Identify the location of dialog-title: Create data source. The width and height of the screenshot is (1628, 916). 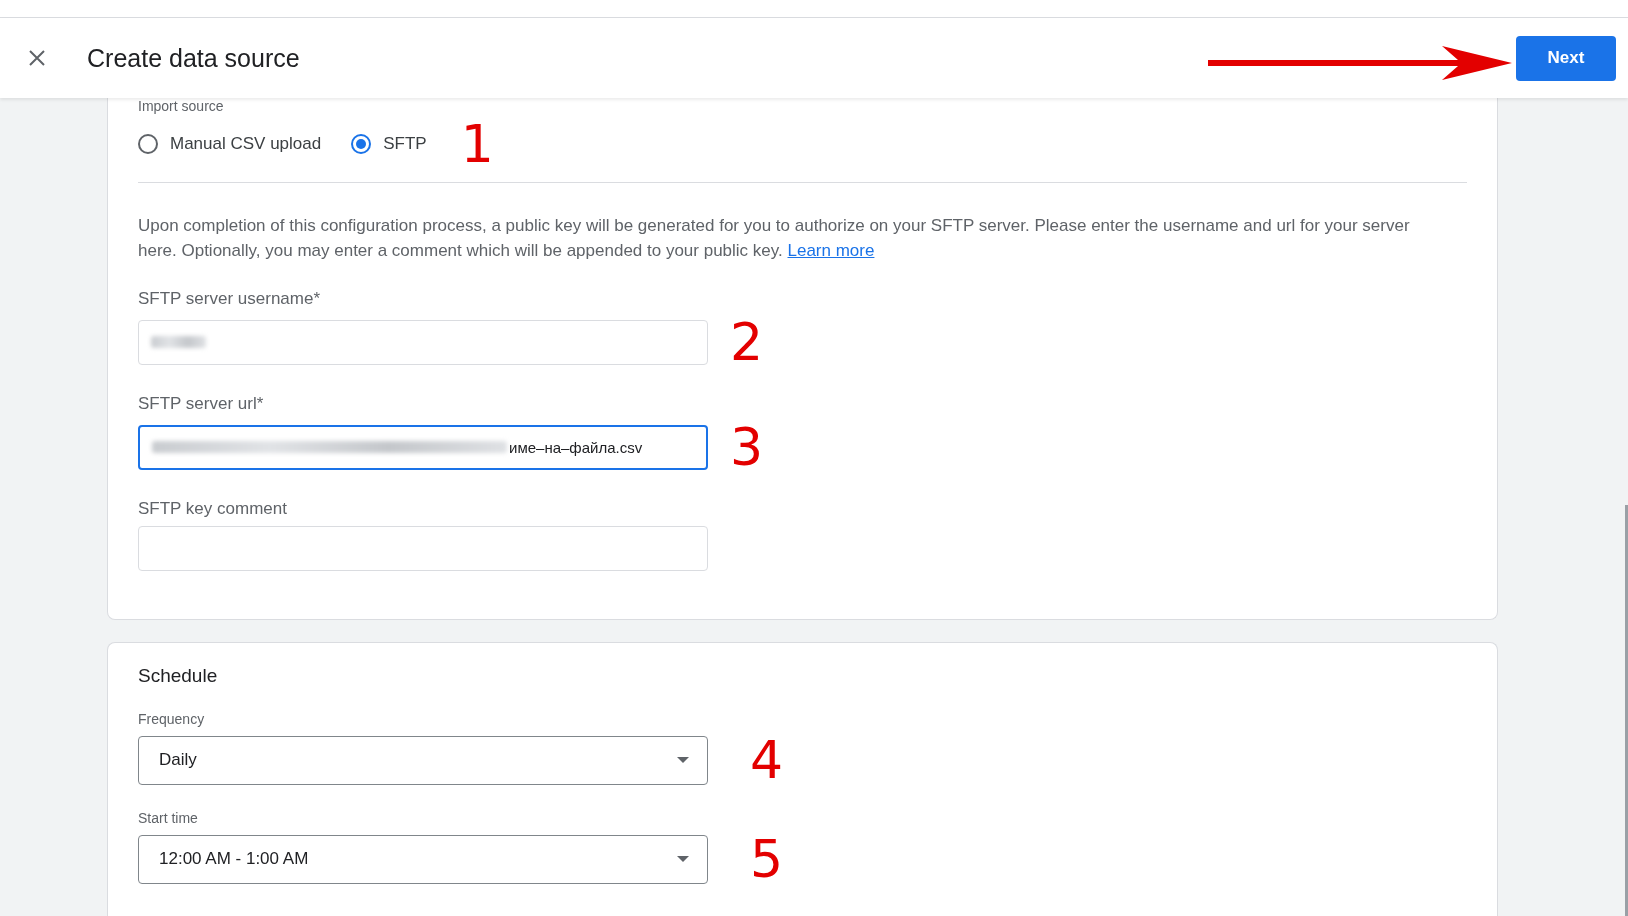
(193, 58).